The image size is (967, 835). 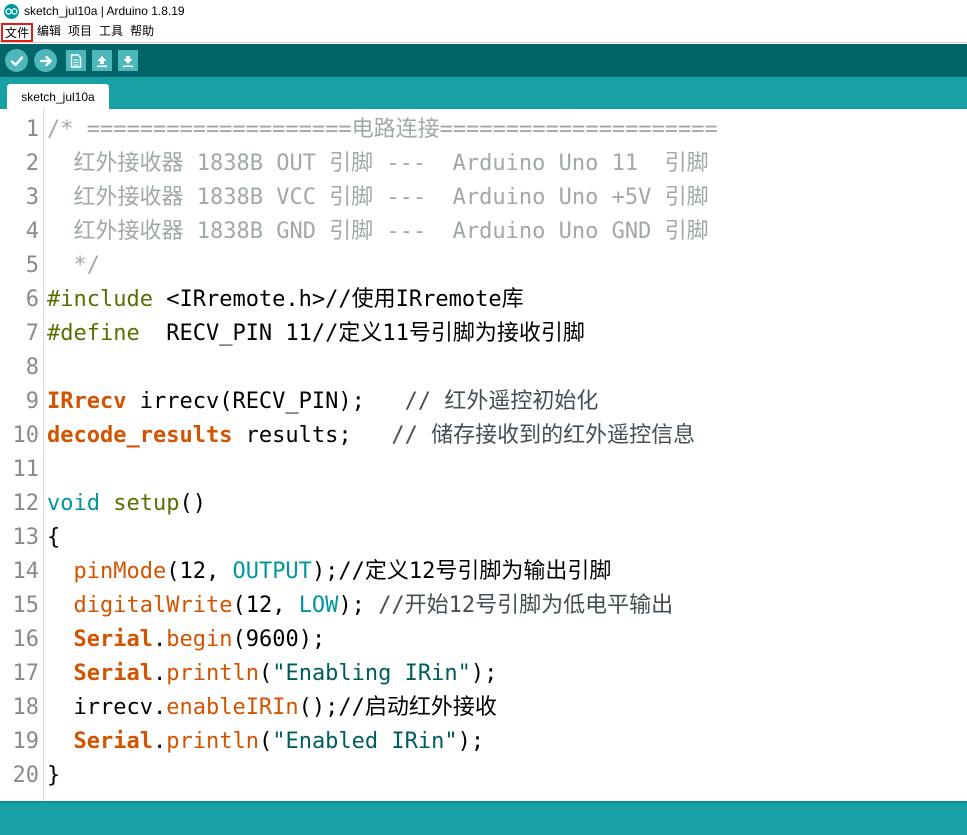 I want to click on arduino-logo-icon, so click(x=11, y=11).